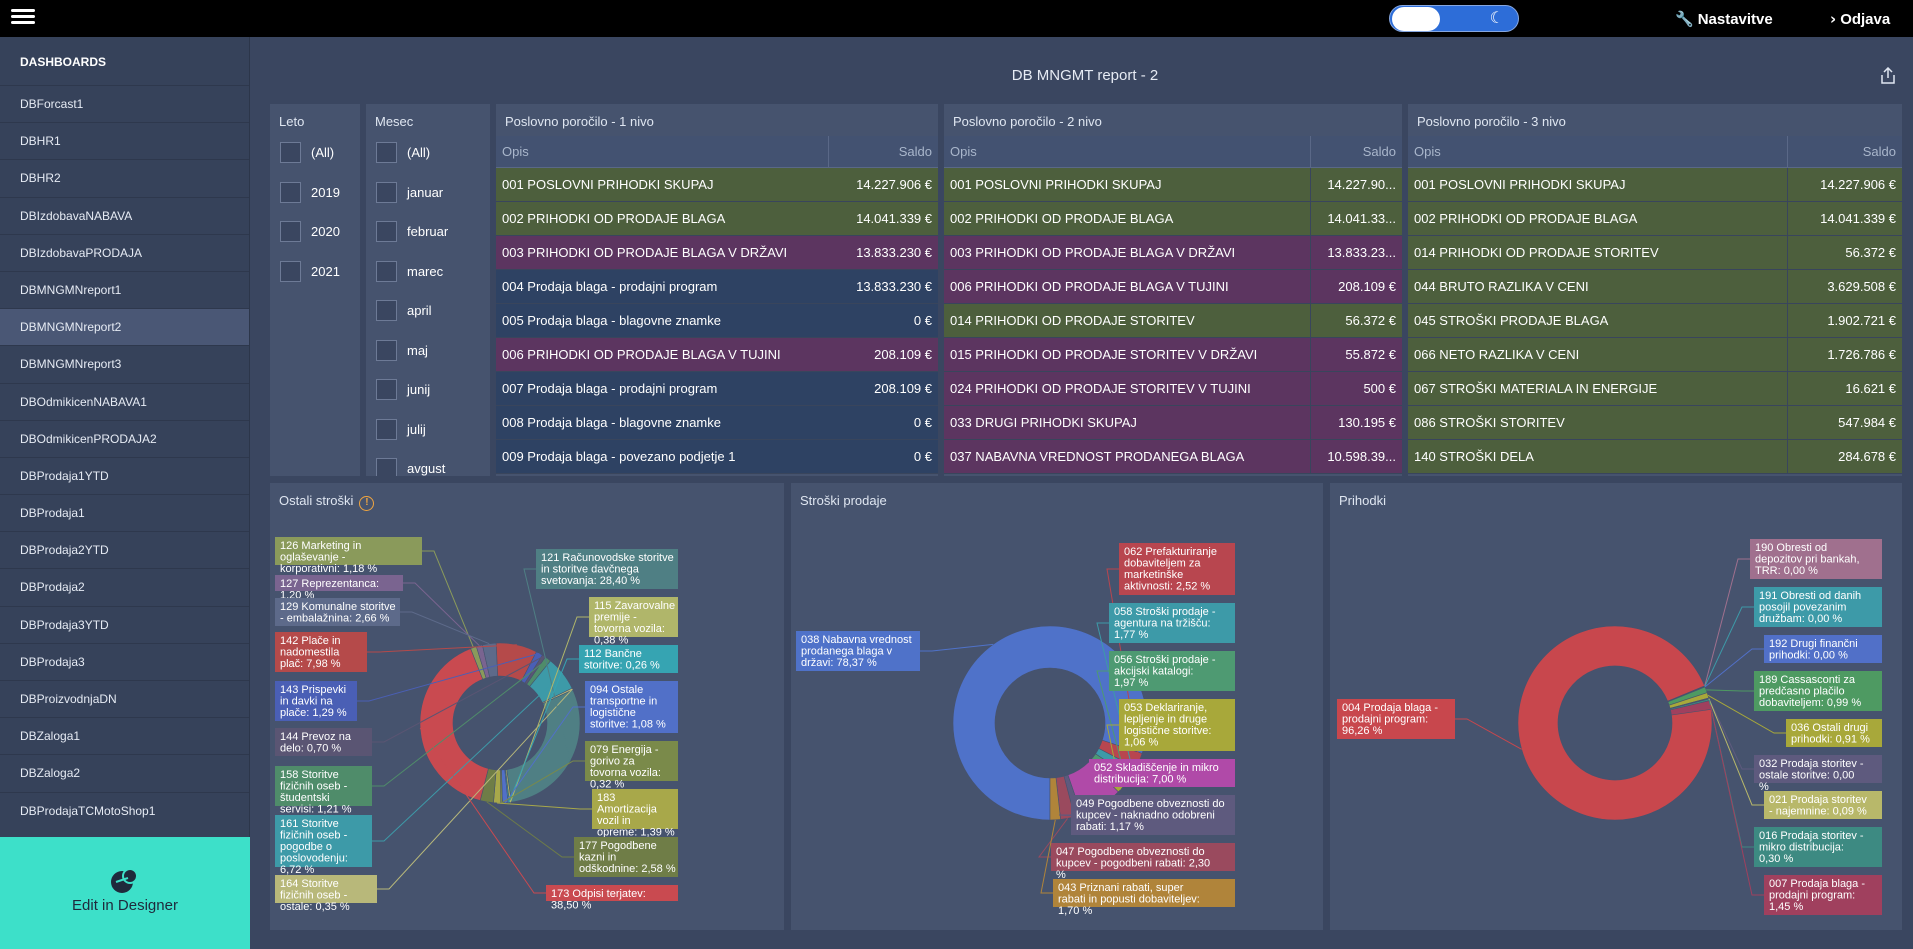 The image size is (1913, 949). Describe the element at coordinates (310, 231) in the screenshot. I see `filter-option: 2020` at that location.